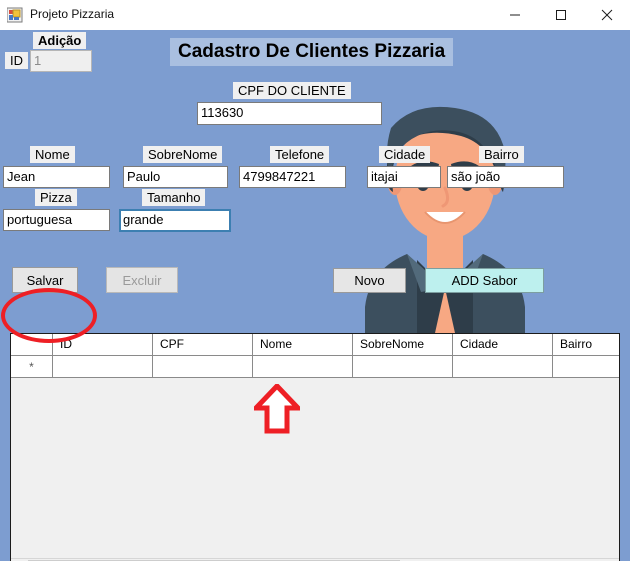  I want to click on page-title: Cadastro De Clientes Pizzaria, so click(312, 52).